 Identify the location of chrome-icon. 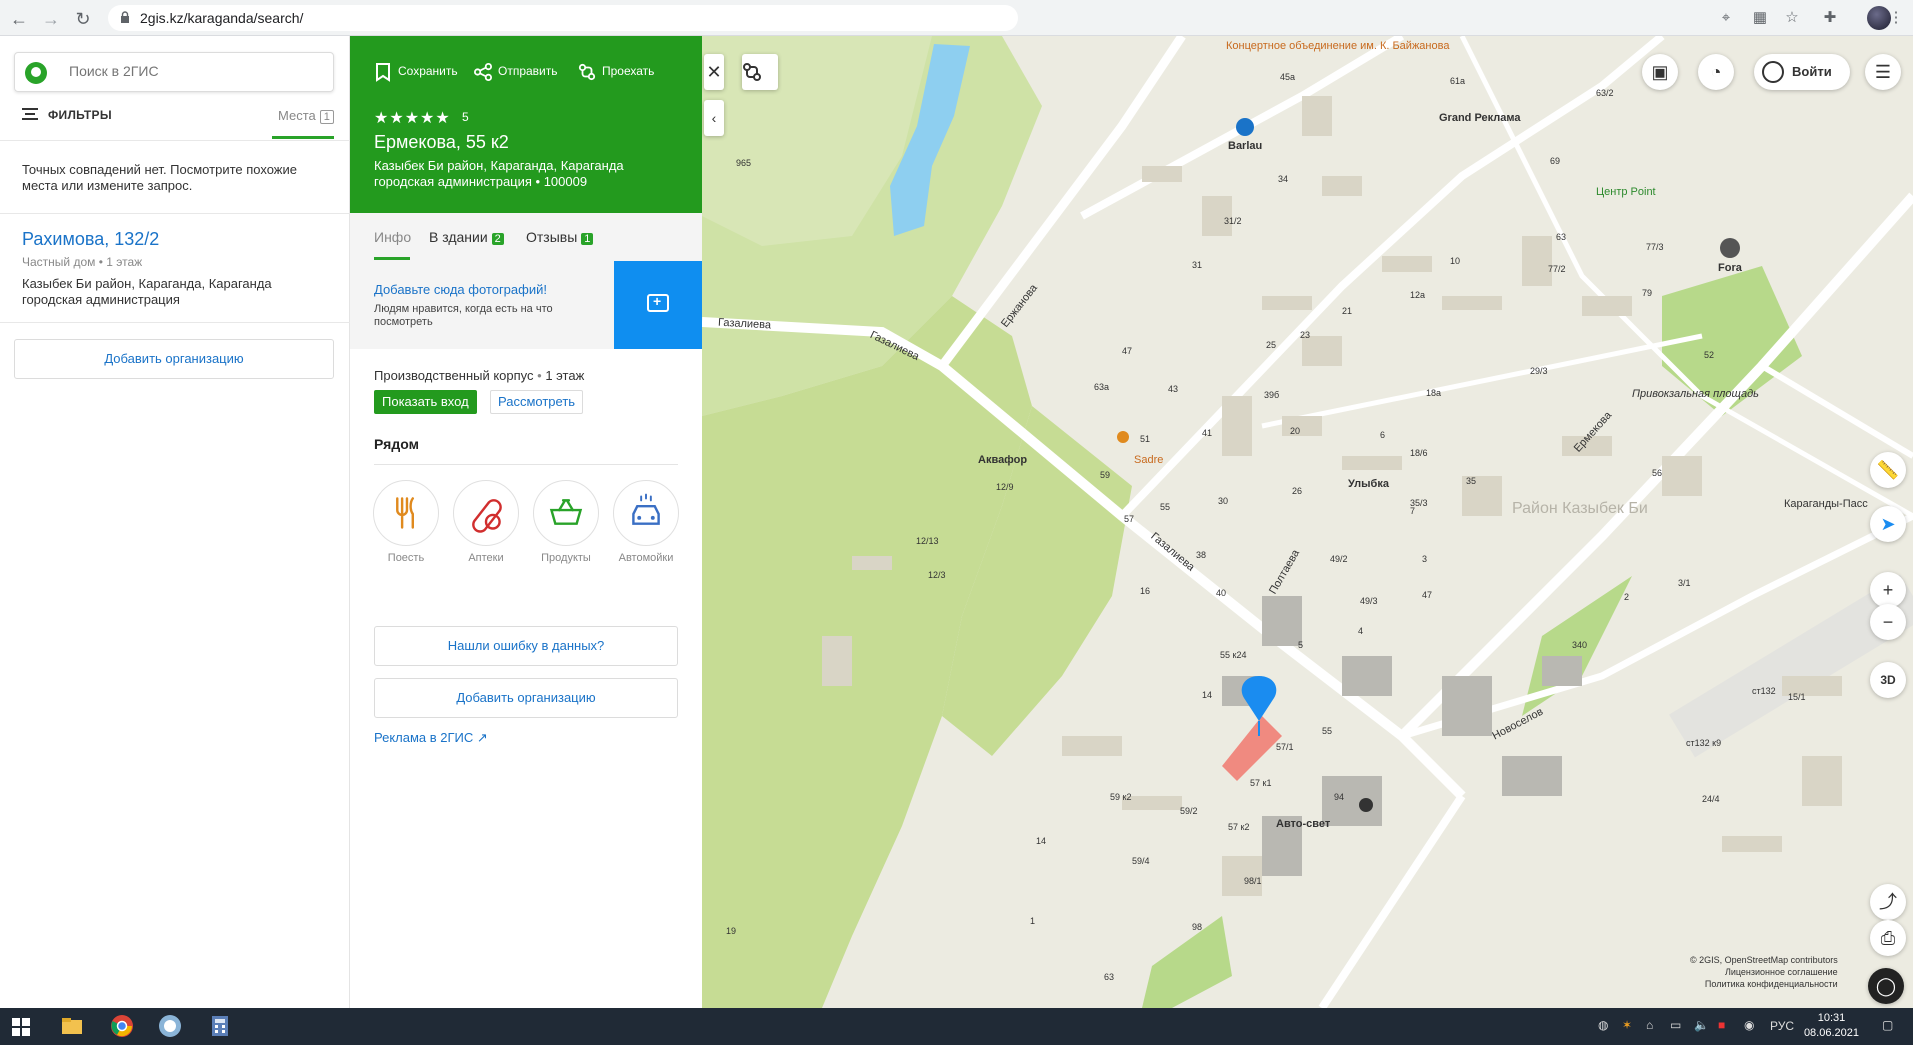
(122, 1026).